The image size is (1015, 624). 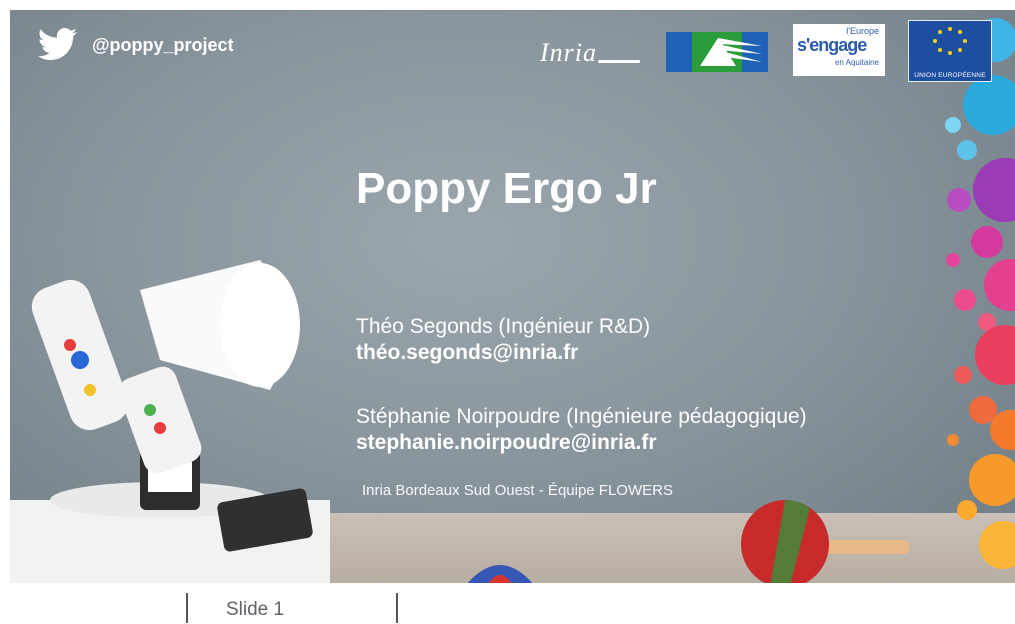 I want to click on twitter-bird-icon, so click(x=57, y=44).